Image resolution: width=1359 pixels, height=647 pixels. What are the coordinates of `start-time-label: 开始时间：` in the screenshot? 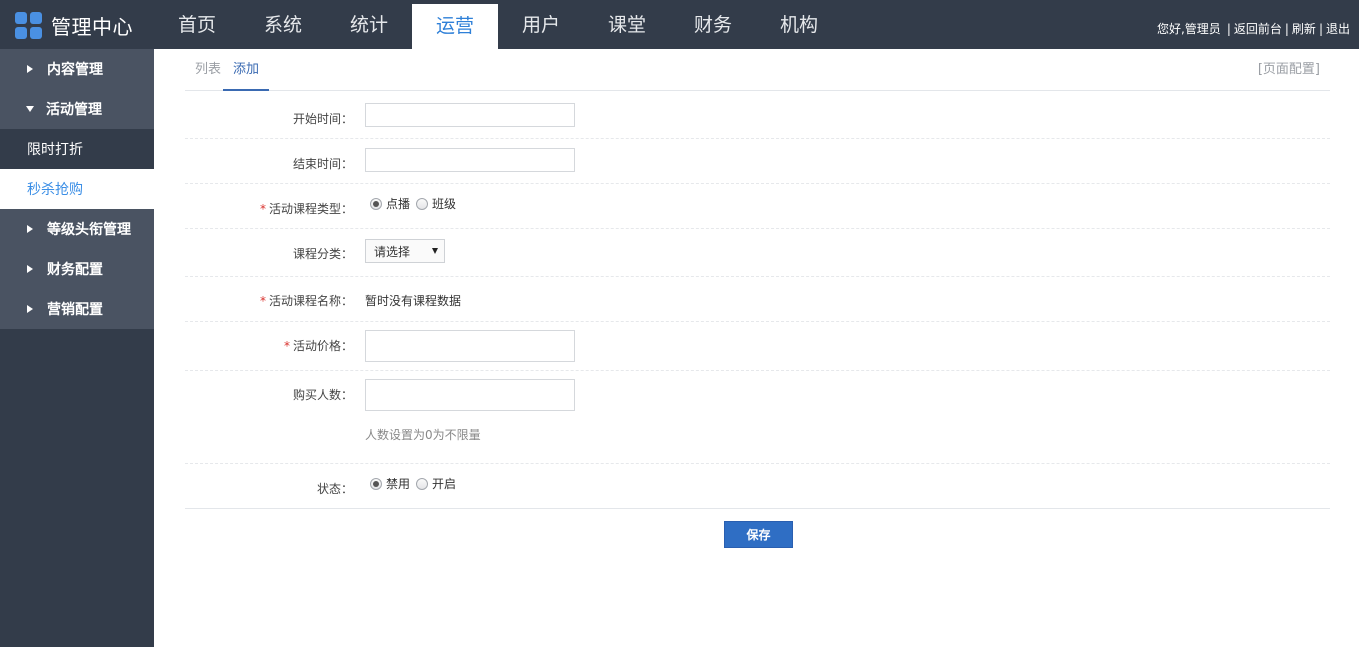 It's located at (322, 119).